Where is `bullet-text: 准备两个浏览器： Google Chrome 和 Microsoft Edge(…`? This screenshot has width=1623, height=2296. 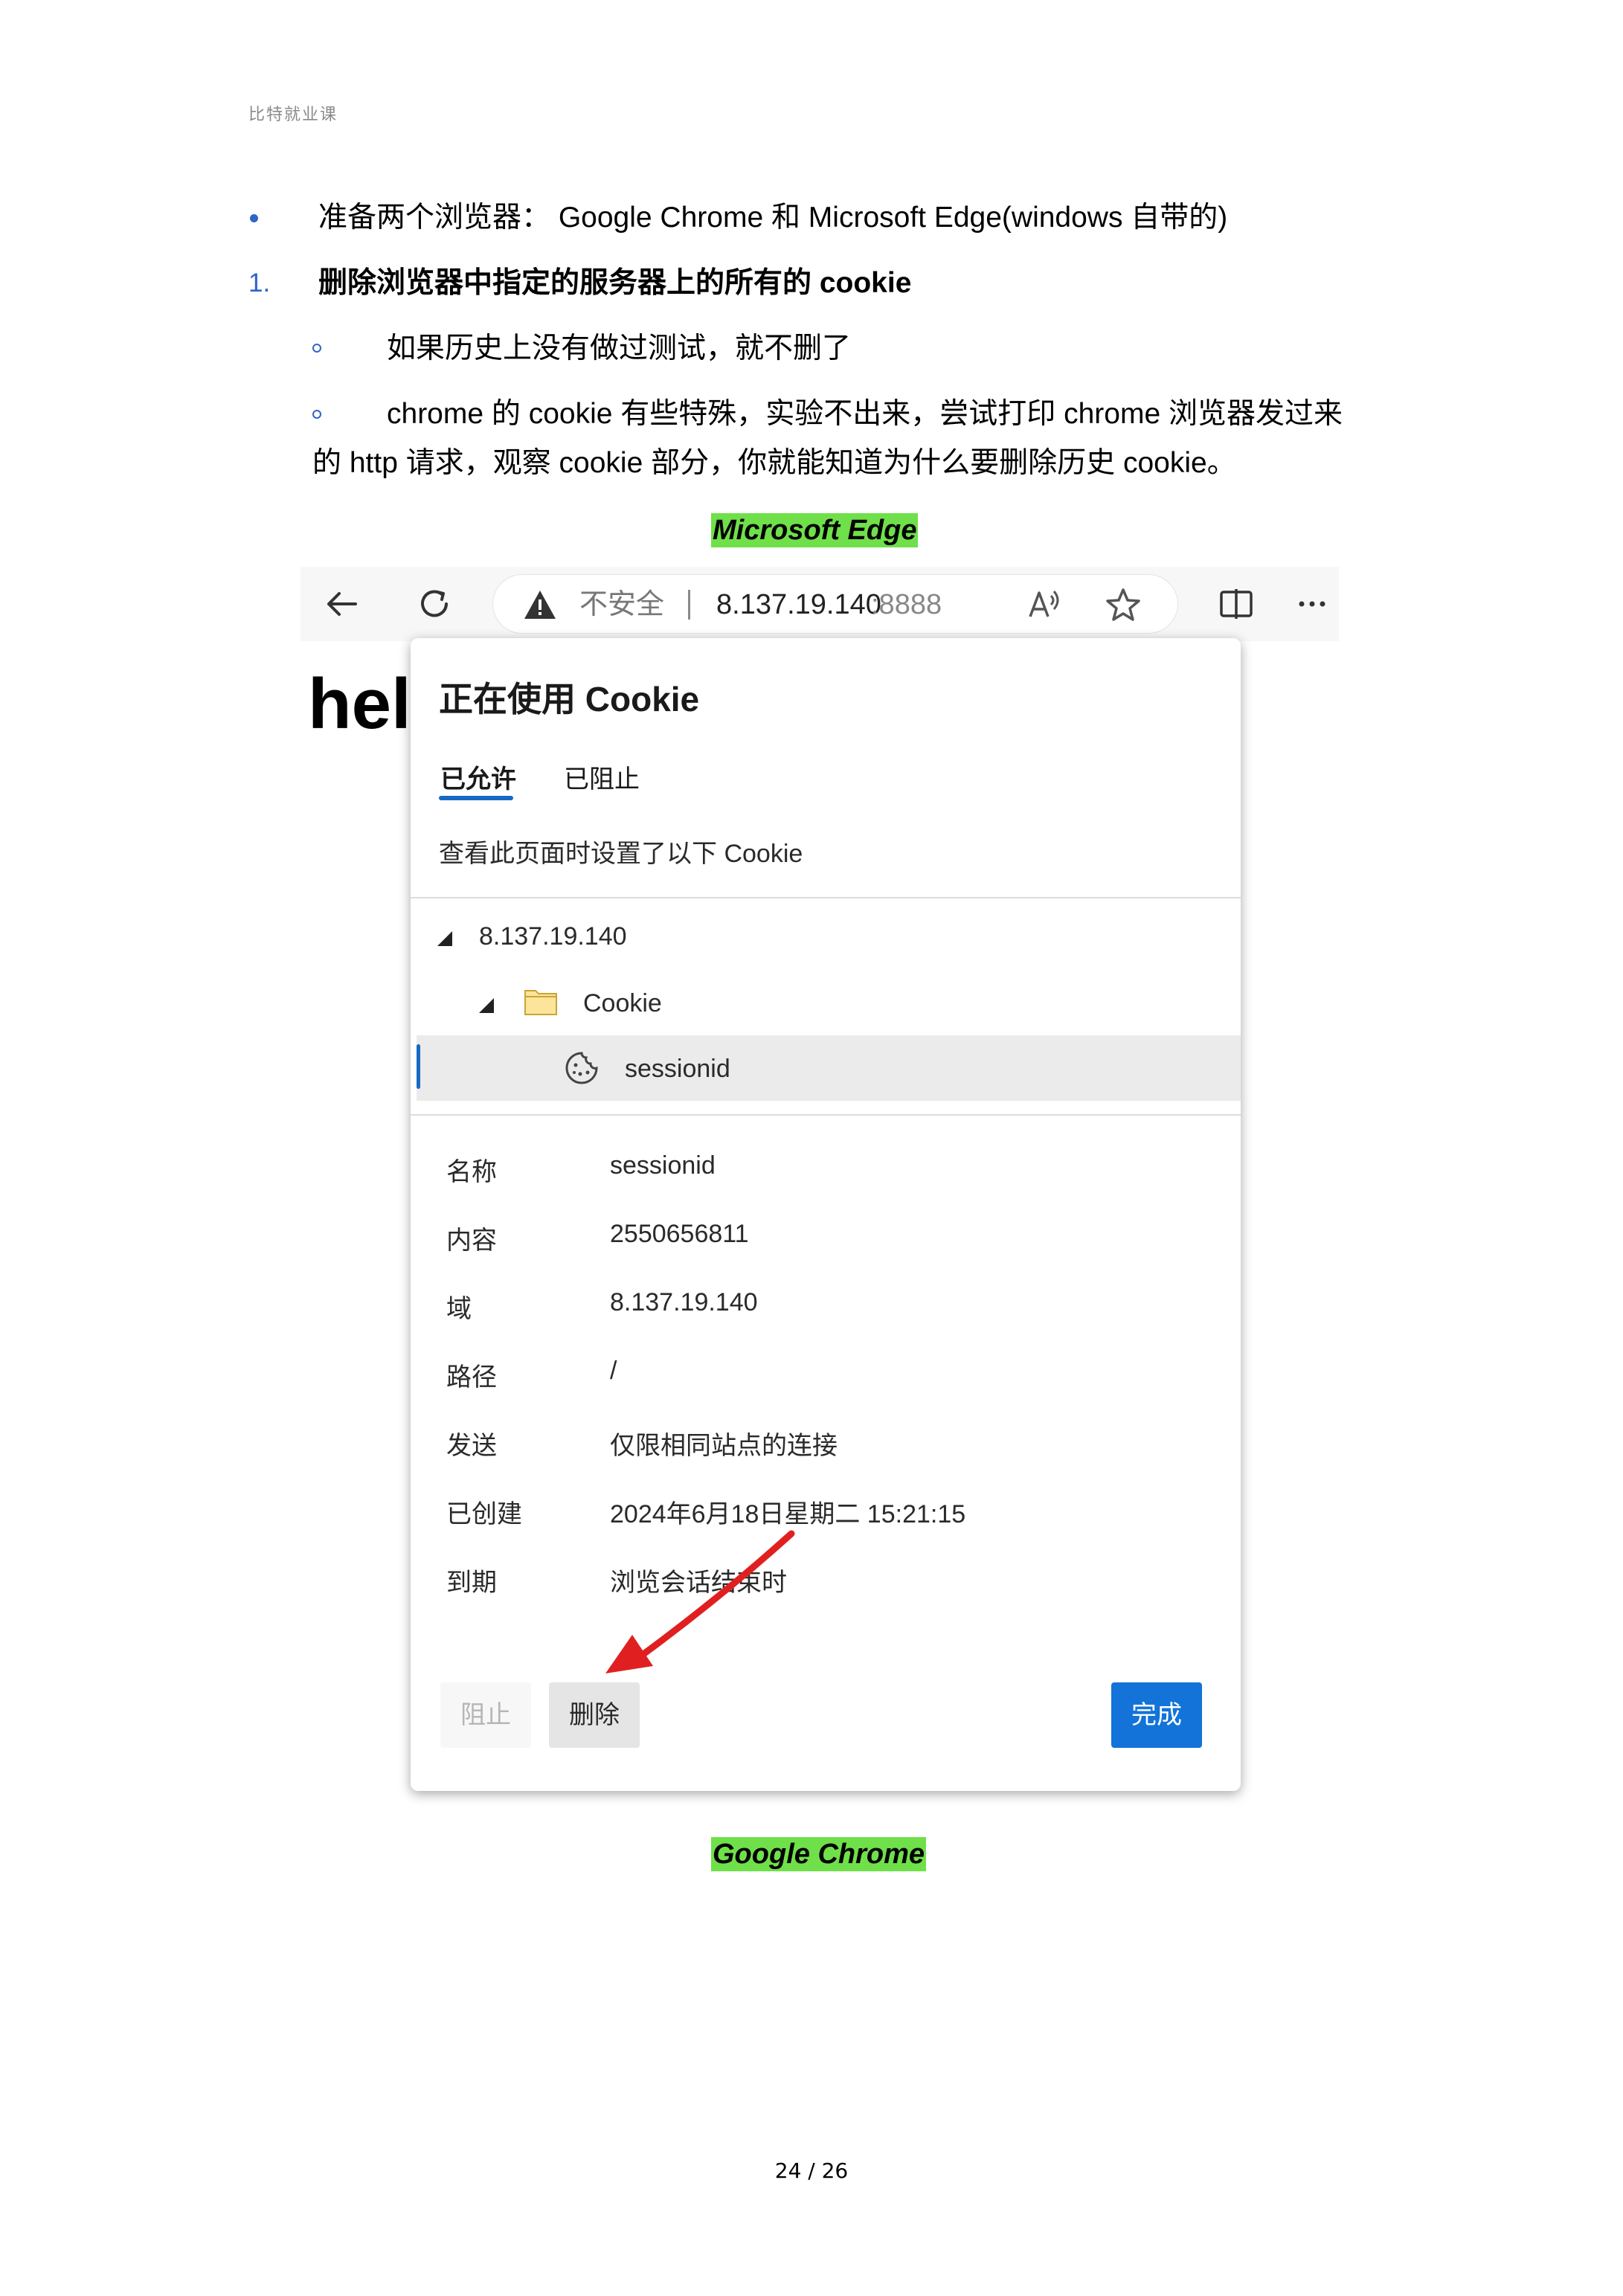 bullet-text: 准备两个浏览器： Google Chrome 和 Microsoft Edge(… is located at coordinates (773, 218).